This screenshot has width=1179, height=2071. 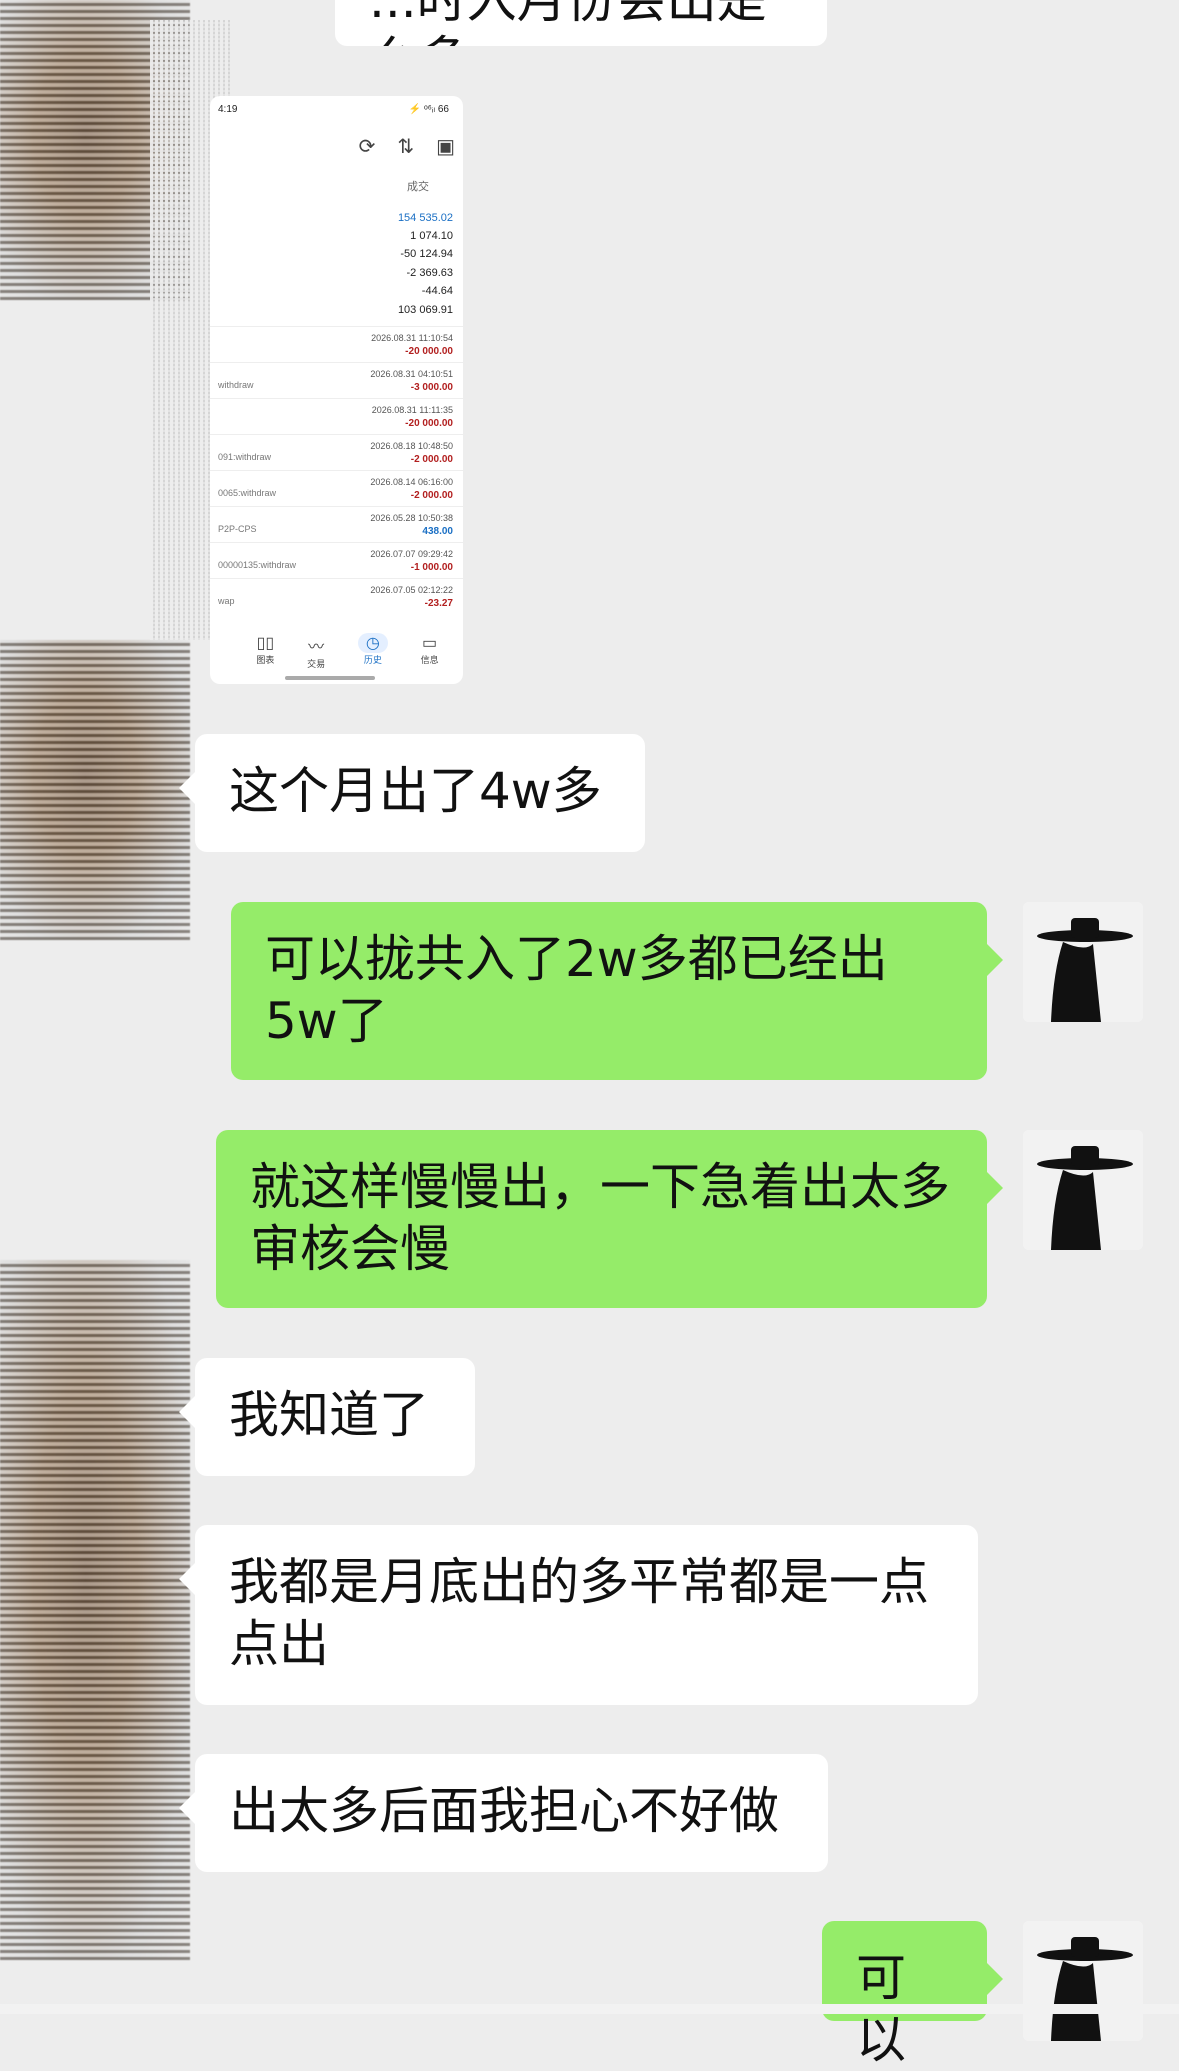 I want to click on message-text: 可以拢共入了2w多都已经出5w了, so click(x=576, y=990).